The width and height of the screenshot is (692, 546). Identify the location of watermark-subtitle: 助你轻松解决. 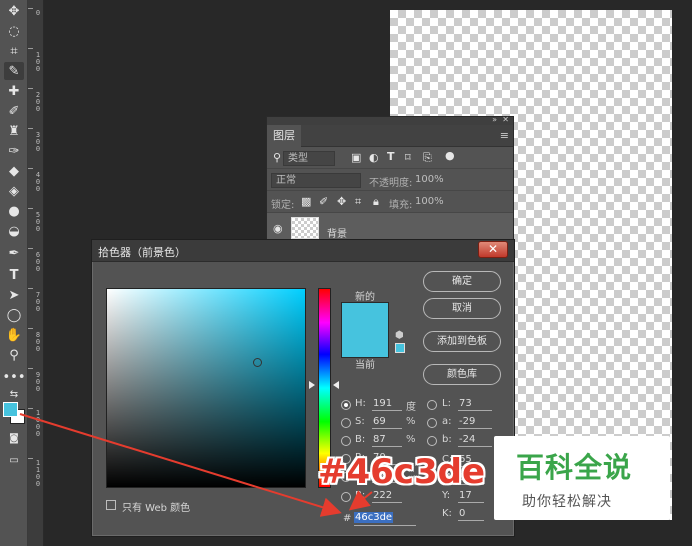
(567, 502).